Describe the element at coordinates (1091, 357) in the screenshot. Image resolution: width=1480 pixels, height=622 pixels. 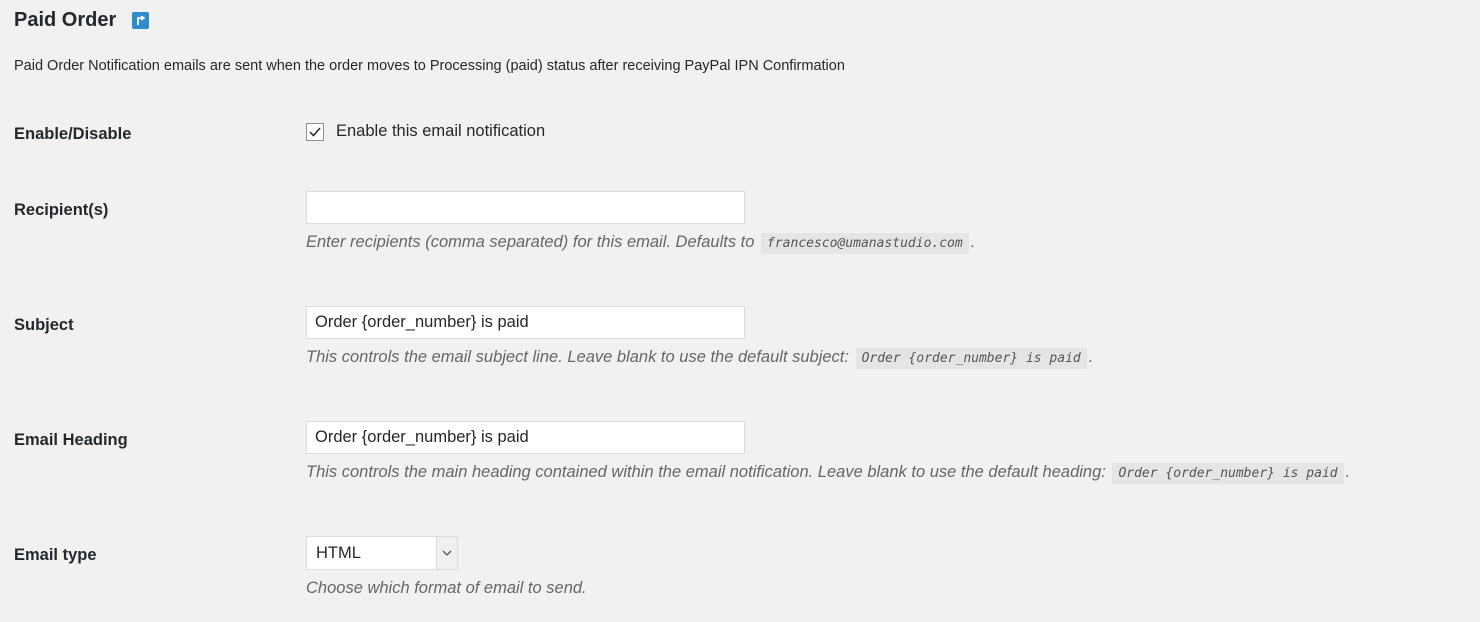
I see `subject-desc-suffix: .` at that location.